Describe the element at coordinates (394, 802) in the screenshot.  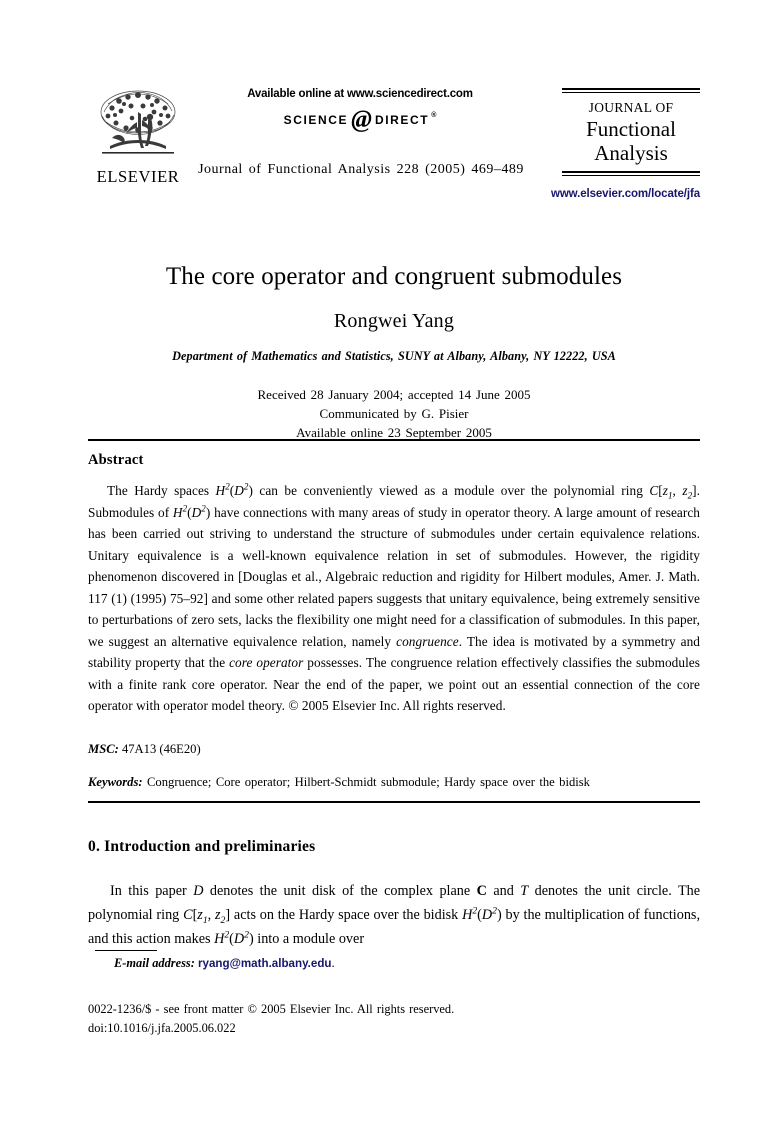
I see `abstract-bottom-divider` at that location.